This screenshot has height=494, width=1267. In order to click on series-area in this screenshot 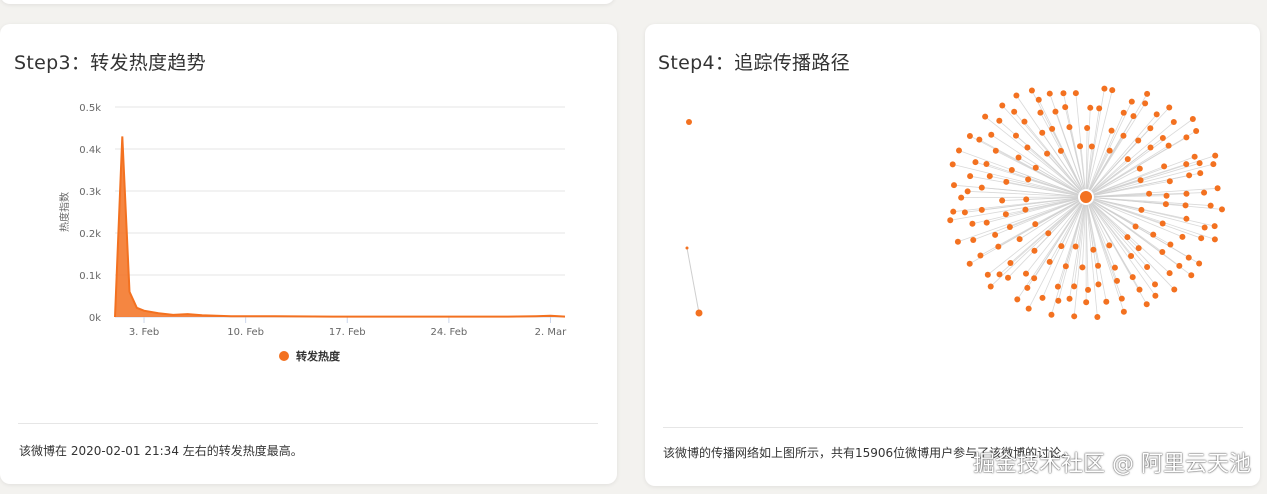, I will do `click(340, 226)`.